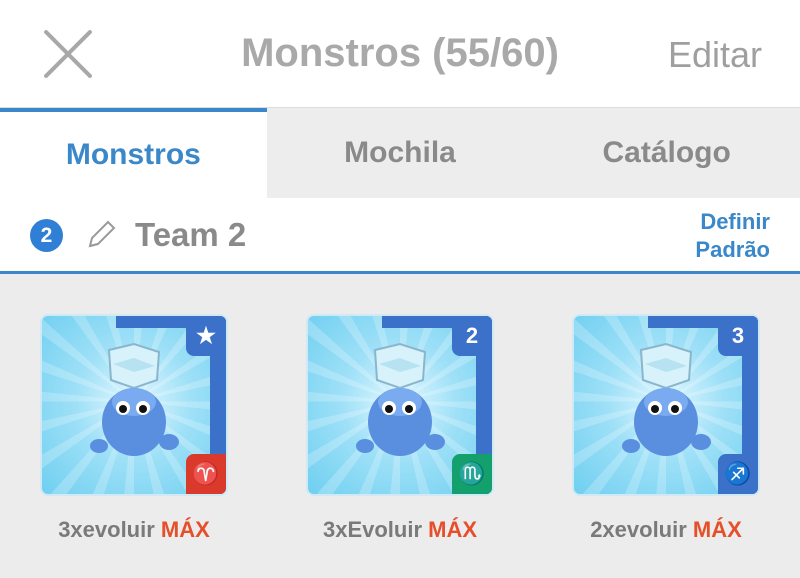  What do you see at coordinates (738, 336) in the screenshot?
I see `team-slot-badge: 3` at bounding box center [738, 336].